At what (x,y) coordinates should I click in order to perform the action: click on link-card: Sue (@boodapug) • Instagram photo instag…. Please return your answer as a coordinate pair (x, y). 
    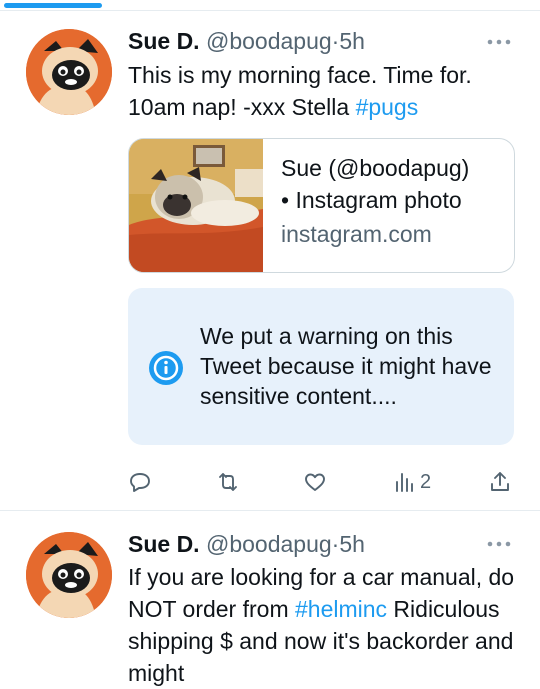
    Looking at the image, I should click on (321, 205).